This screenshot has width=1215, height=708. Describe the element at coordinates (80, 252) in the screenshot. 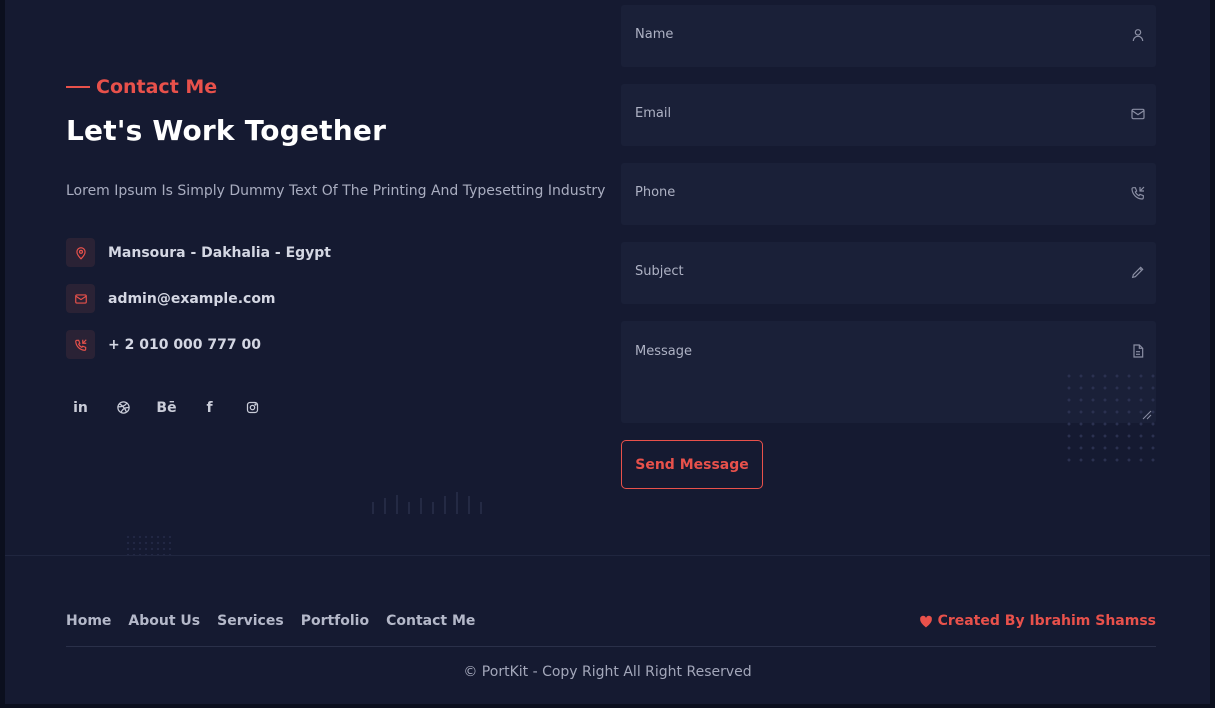

I see `location-pin-icon` at that location.